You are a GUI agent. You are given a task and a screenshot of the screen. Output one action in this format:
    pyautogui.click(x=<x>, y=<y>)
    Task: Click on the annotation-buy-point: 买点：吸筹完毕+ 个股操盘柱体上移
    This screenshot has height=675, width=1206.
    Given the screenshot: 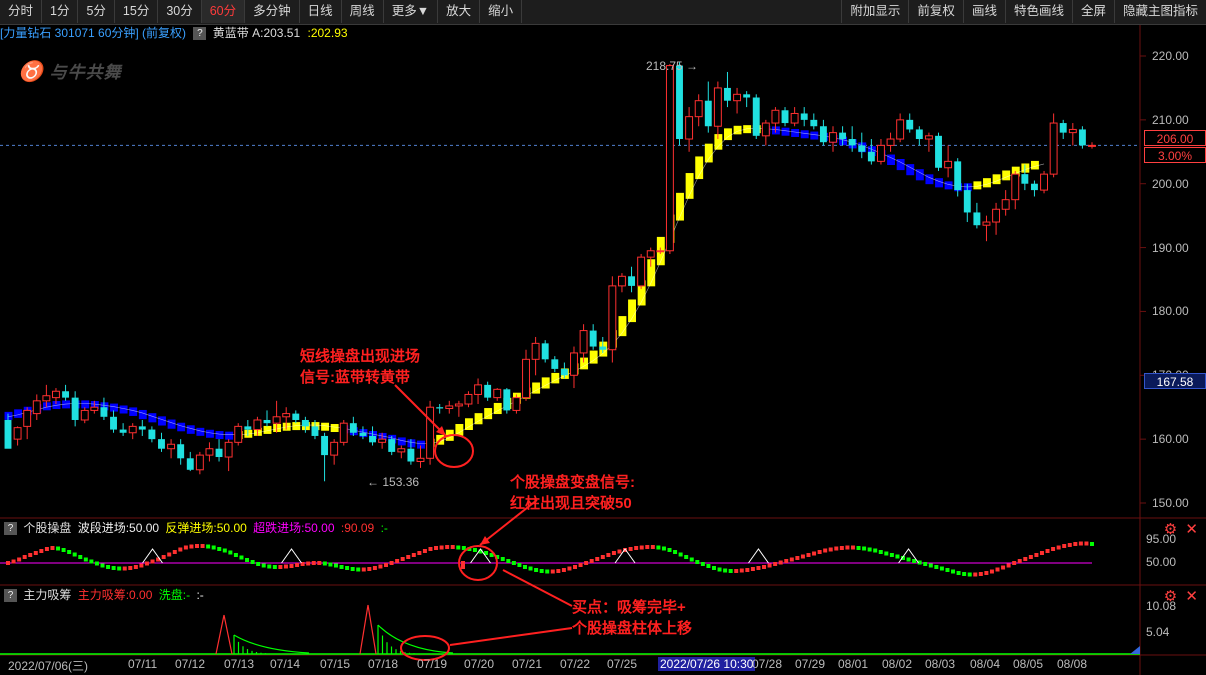 What is the action you would take?
    pyautogui.click(x=632, y=618)
    